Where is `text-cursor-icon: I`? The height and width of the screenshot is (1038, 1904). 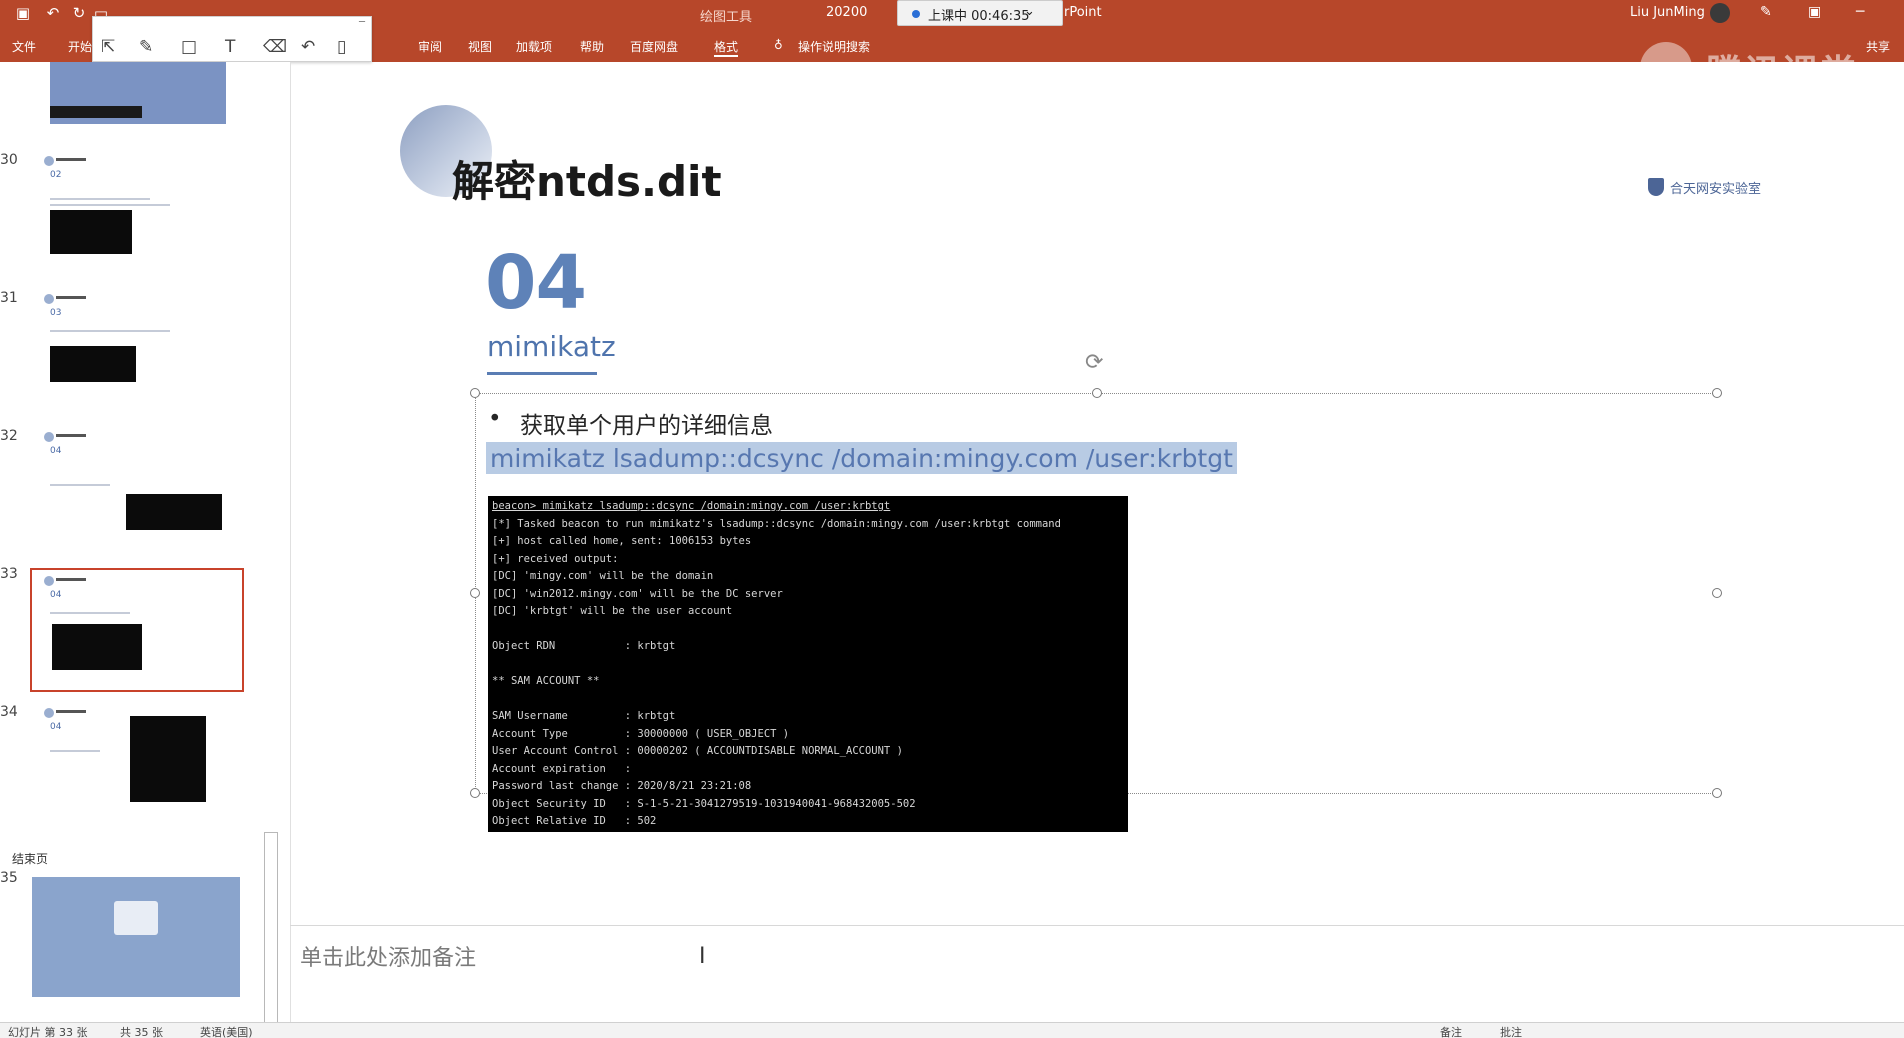
text-cursor-icon: I is located at coordinates (702, 956).